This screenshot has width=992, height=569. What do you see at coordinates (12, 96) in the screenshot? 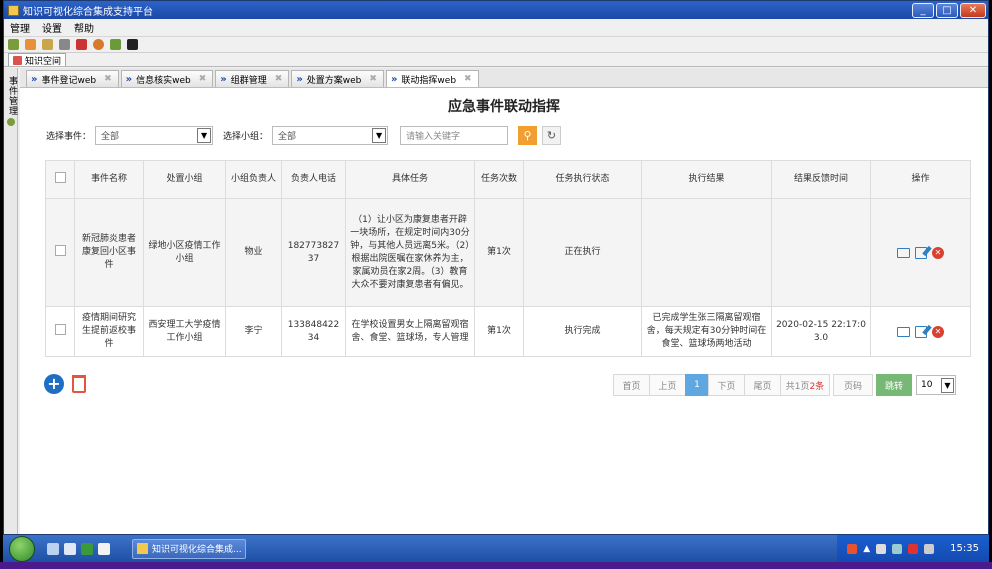
I see `side-label: 事件管理` at bounding box center [12, 96].